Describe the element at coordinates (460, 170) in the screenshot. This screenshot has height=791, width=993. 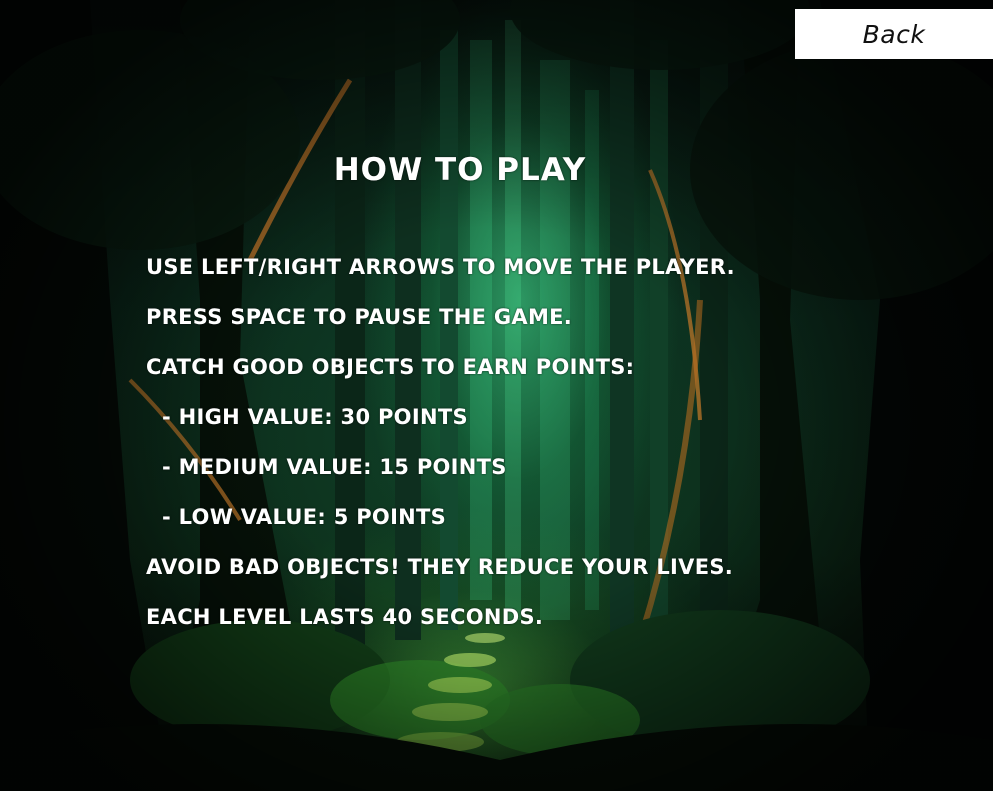
I see `page-title: HOW TO PLAY` at that location.